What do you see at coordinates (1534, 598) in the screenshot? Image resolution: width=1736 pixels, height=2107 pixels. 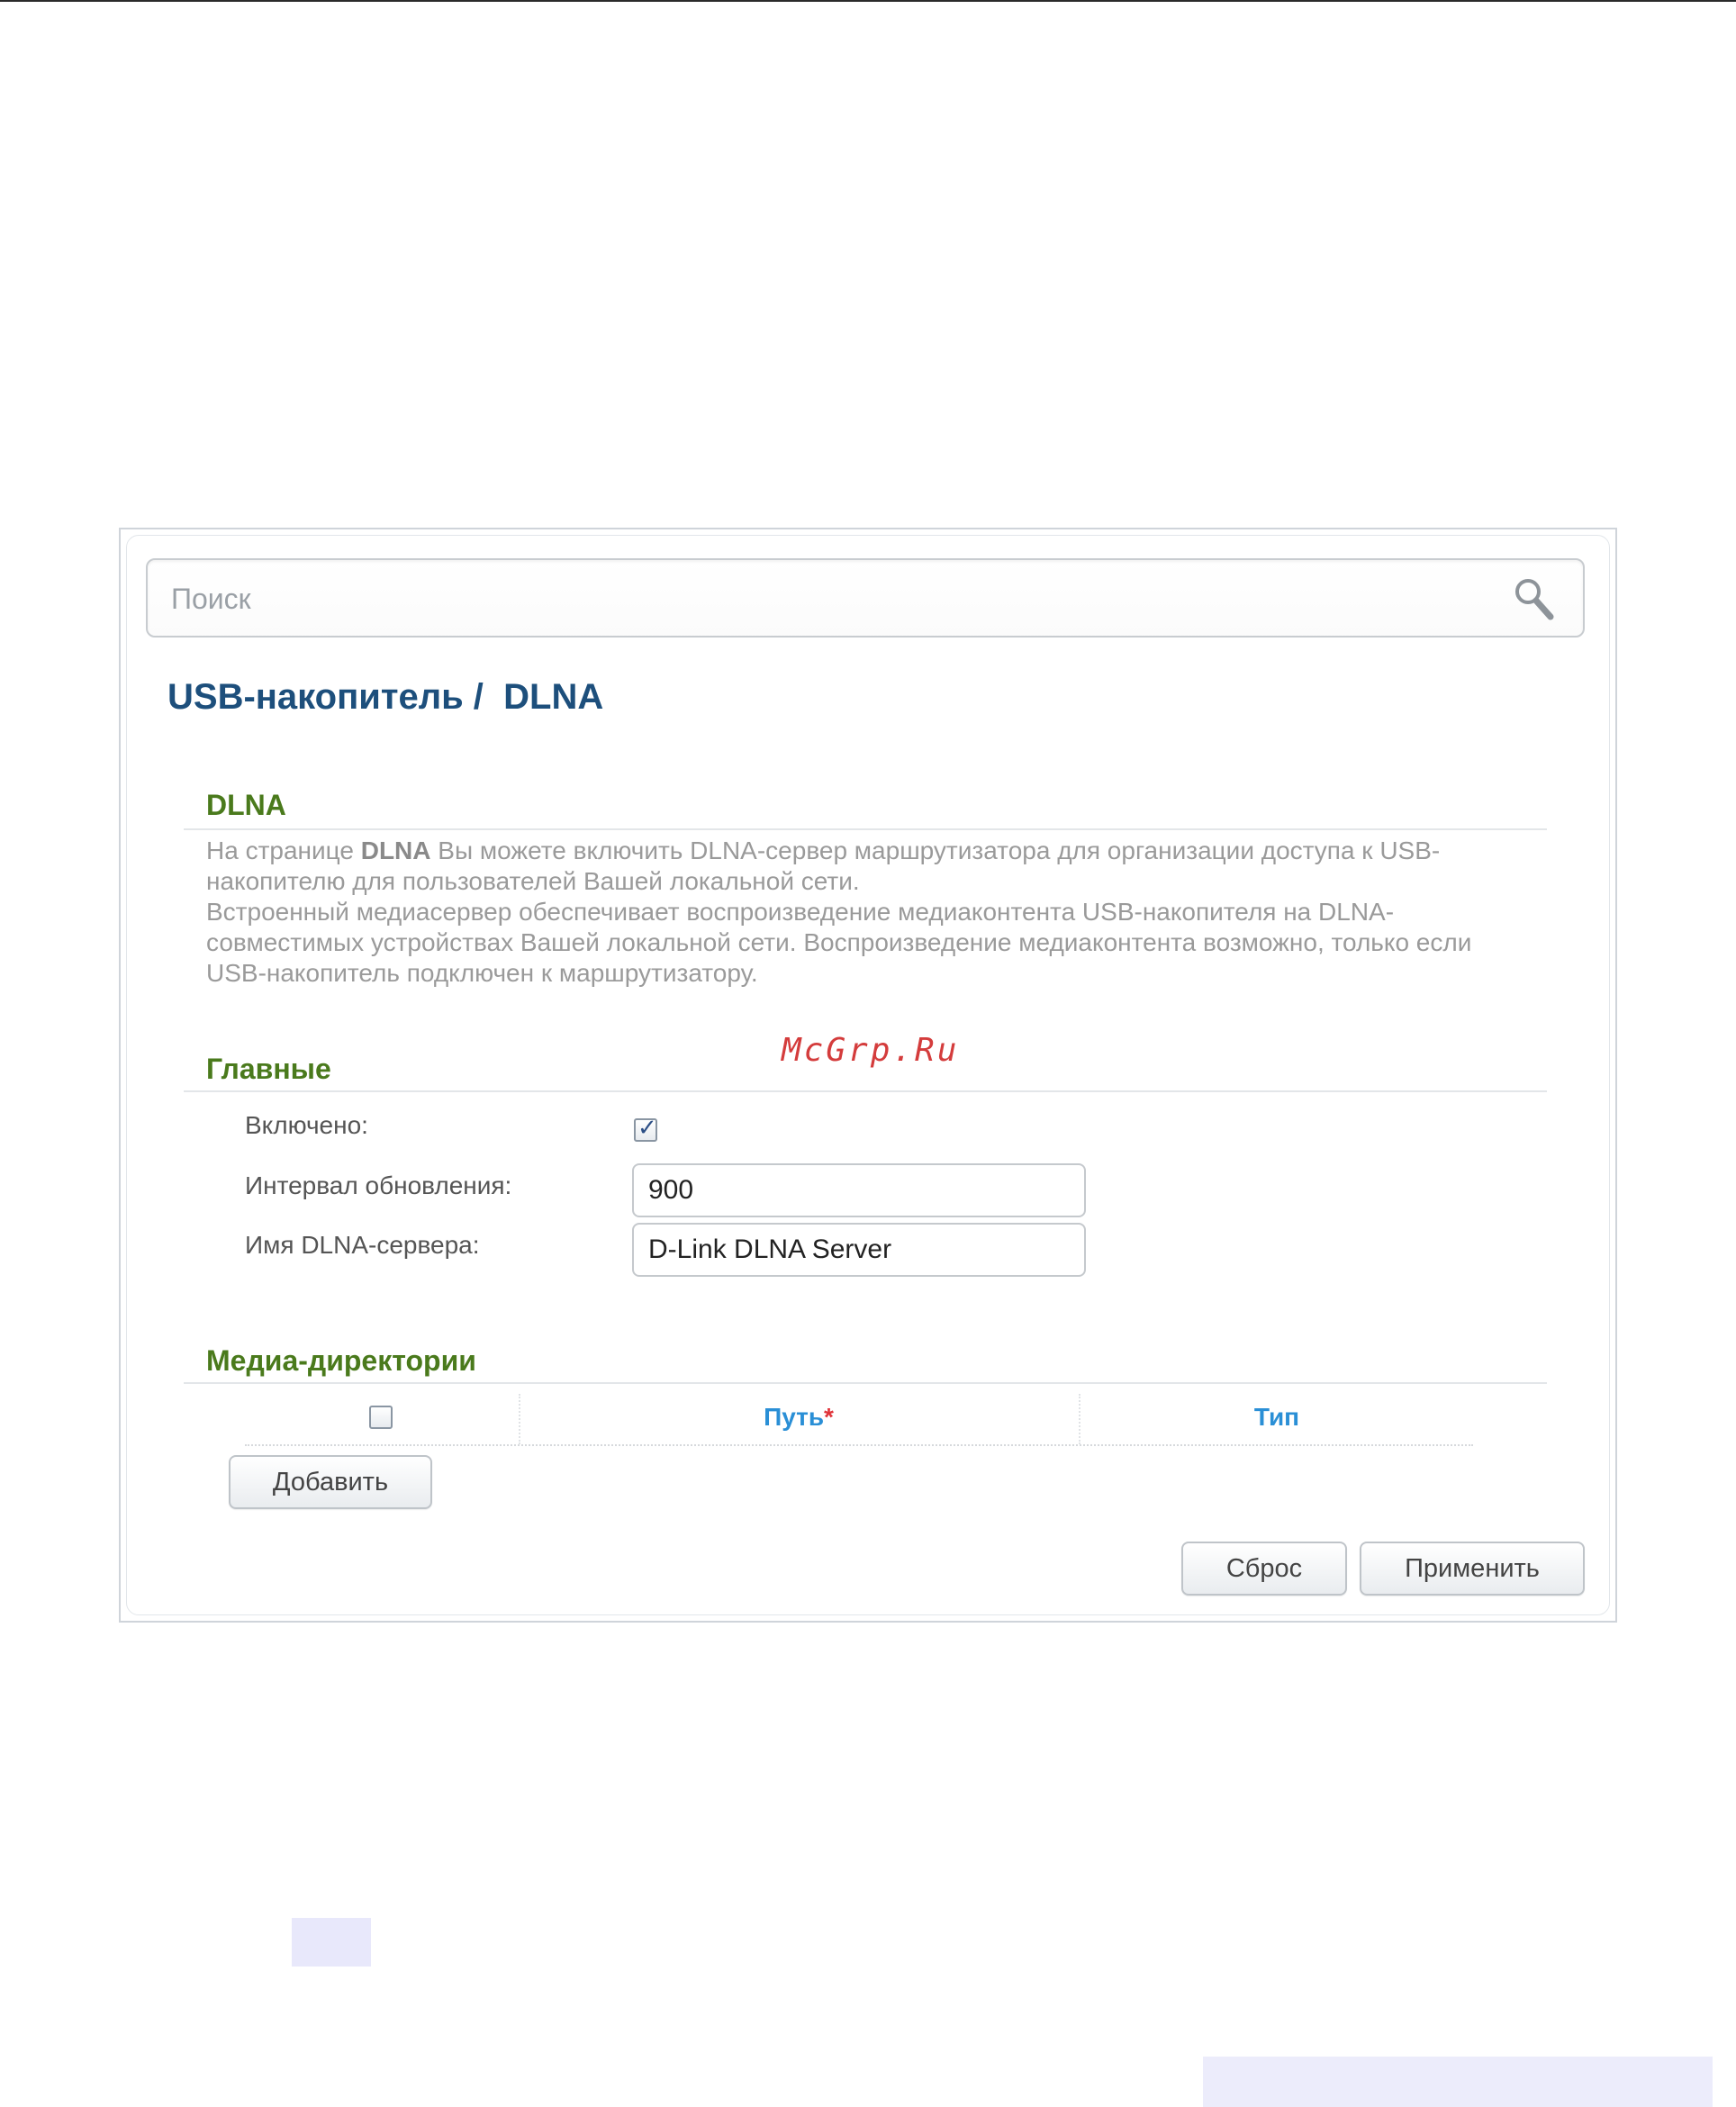 I see `search-icon` at bounding box center [1534, 598].